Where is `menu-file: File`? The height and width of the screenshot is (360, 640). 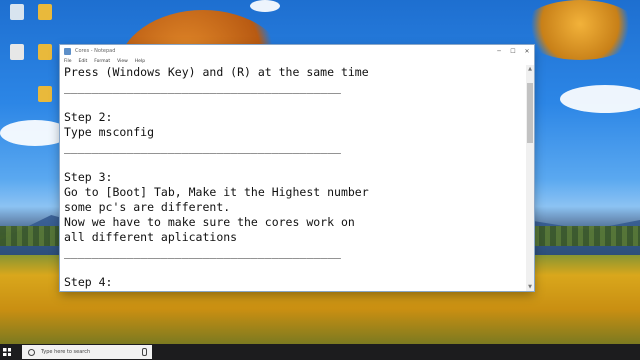
menu-file: File is located at coordinates (68, 61).